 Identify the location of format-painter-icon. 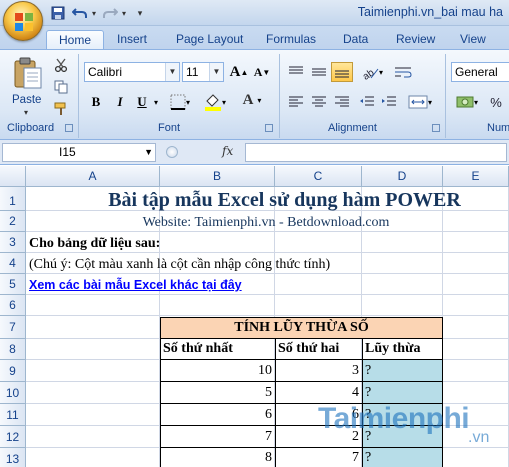
(61, 109).